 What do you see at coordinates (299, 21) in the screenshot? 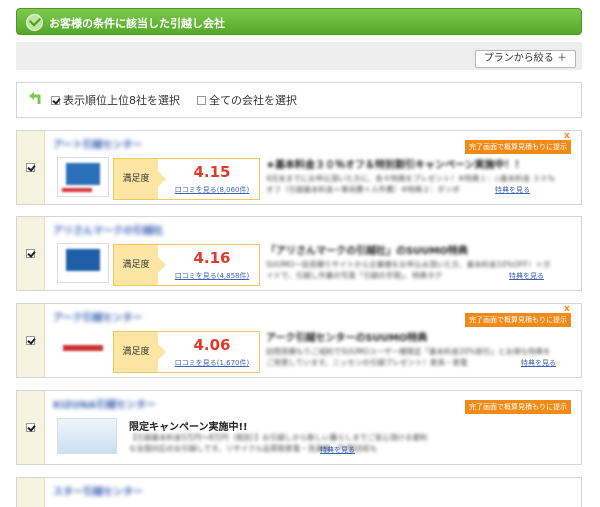
I see `results-header: お客様の条件に該当した引越し会社` at bounding box center [299, 21].